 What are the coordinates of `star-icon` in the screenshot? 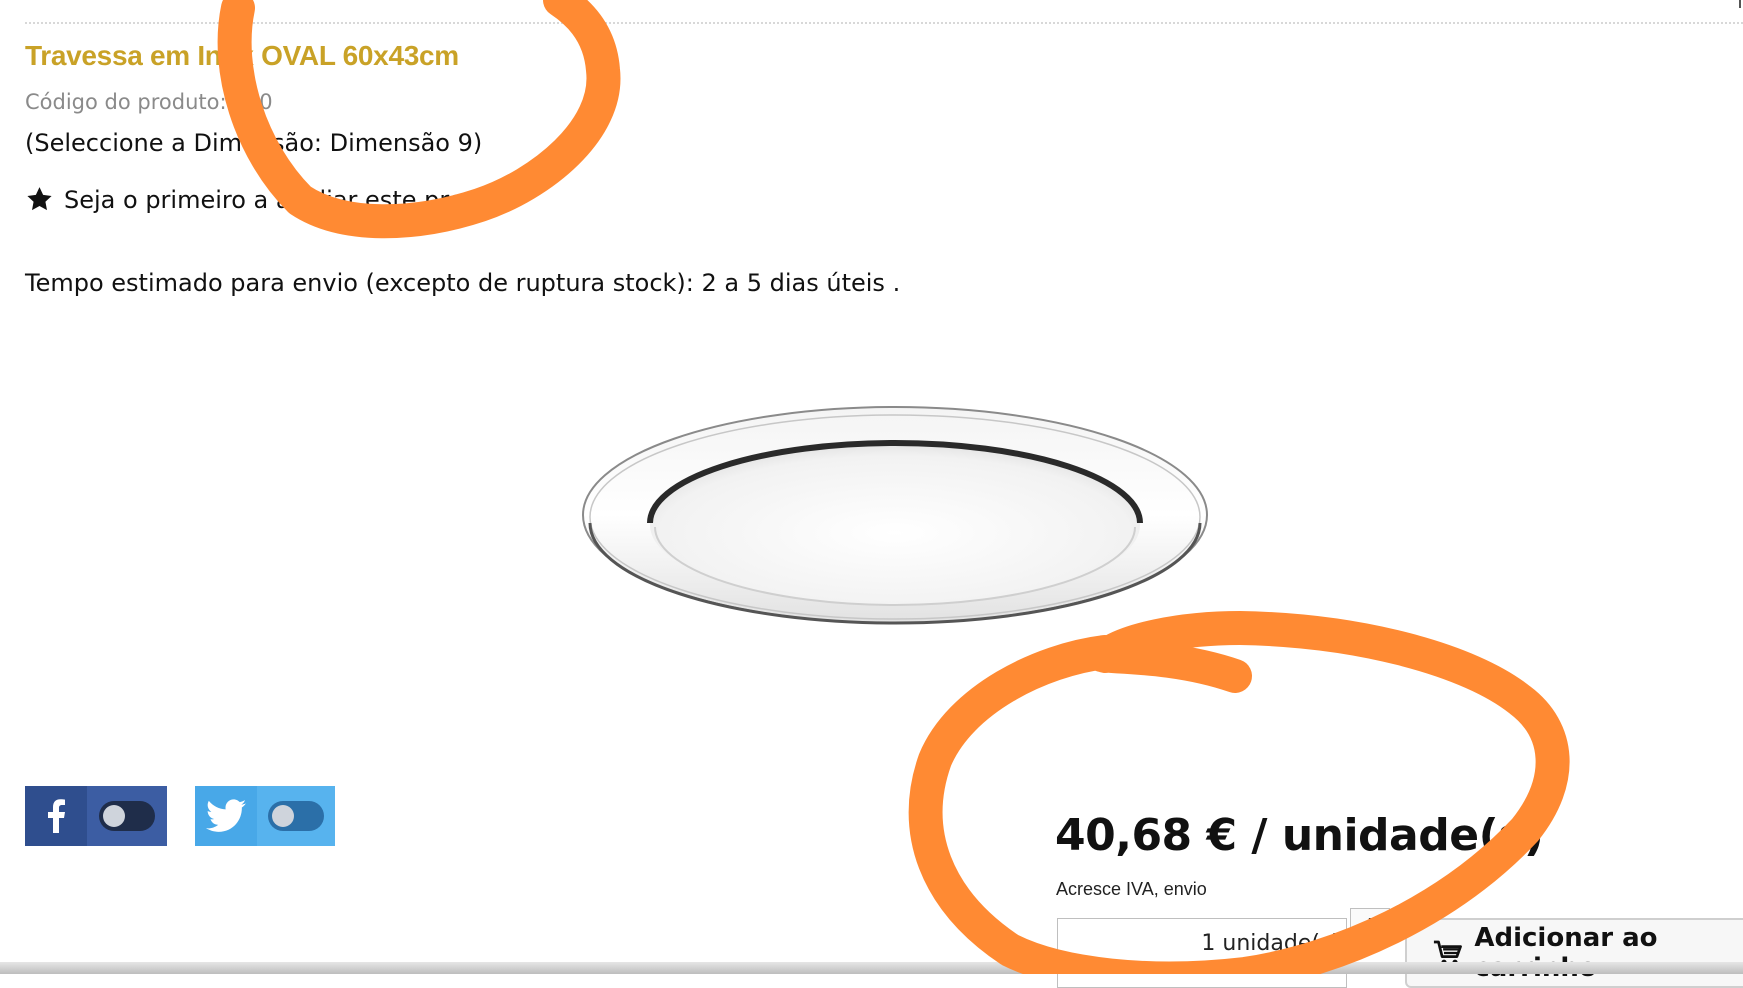 It's located at (39, 199).